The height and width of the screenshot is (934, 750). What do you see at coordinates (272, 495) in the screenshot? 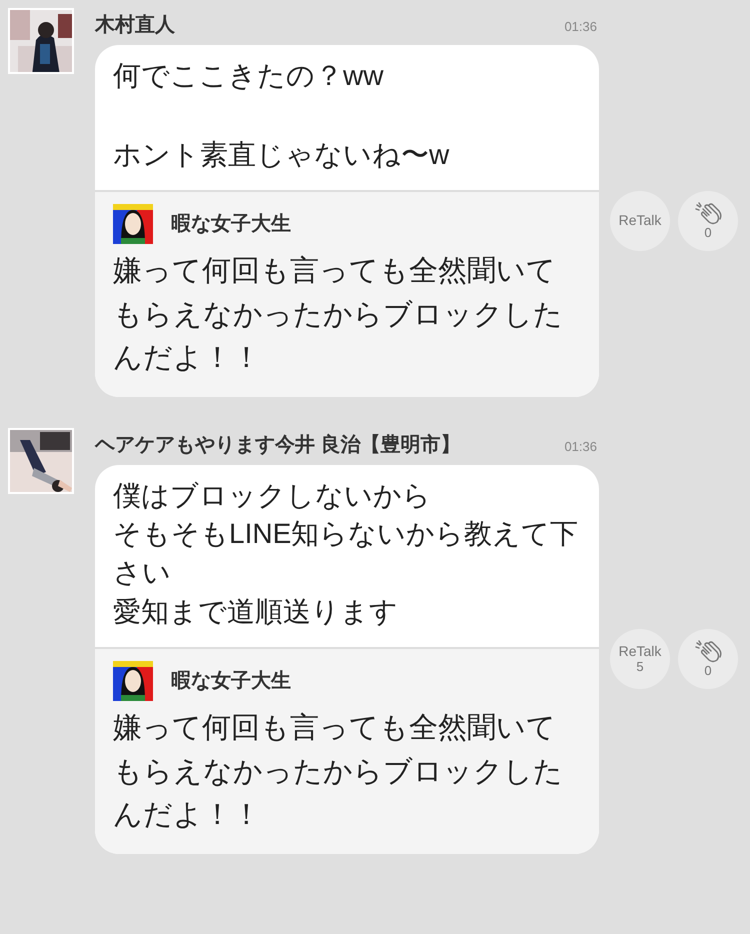
I see `message-text: 僕はブロックしないから` at bounding box center [272, 495].